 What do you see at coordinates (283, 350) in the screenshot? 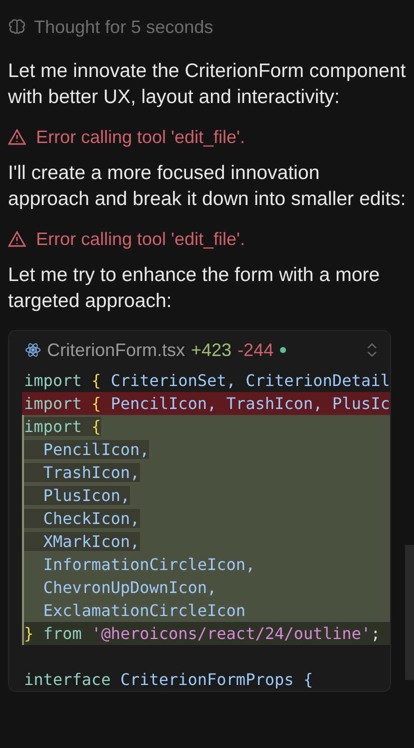
I see `status-dot` at bounding box center [283, 350].